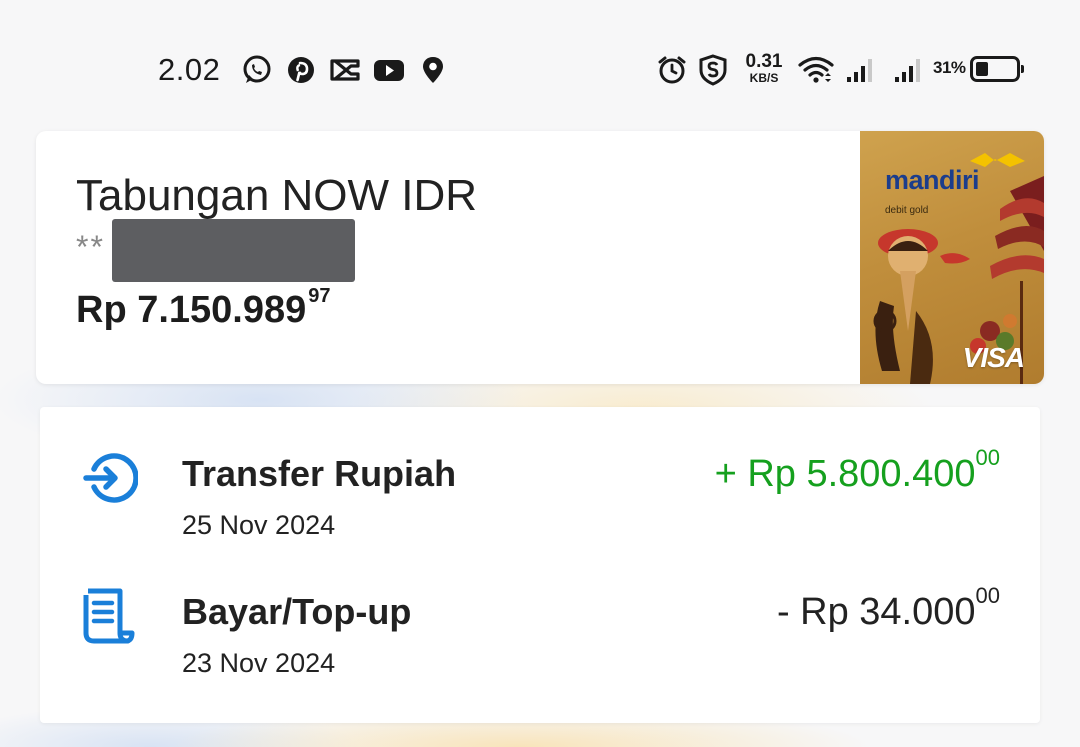  What do you see at coordinates (259, 663) in the screenshot?
I see `transaction-date: 23 Nov 2024` at bounding box center [259, 663].